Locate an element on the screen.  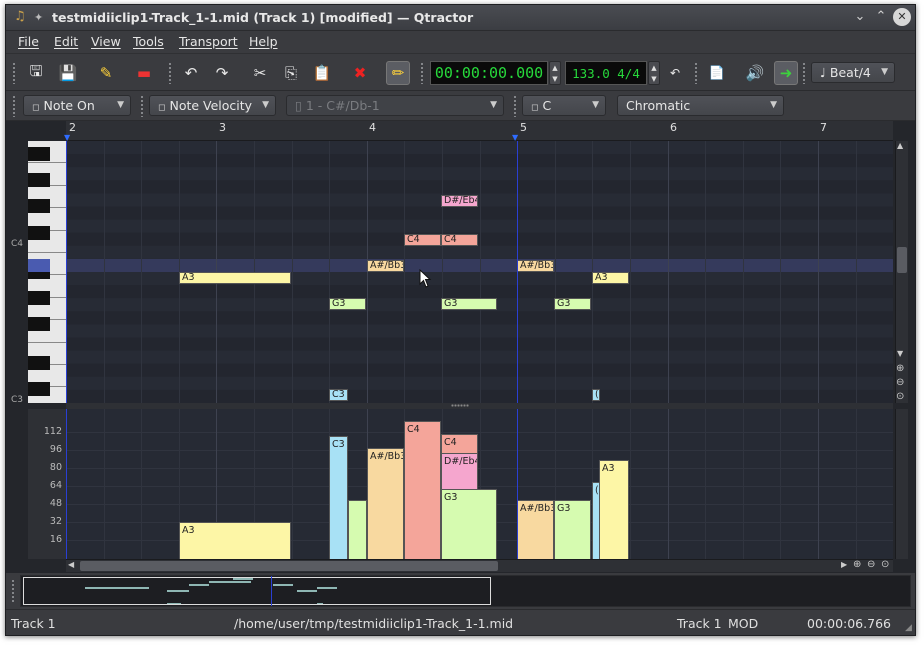
velocity-bar is located at coordinates (357, 529).